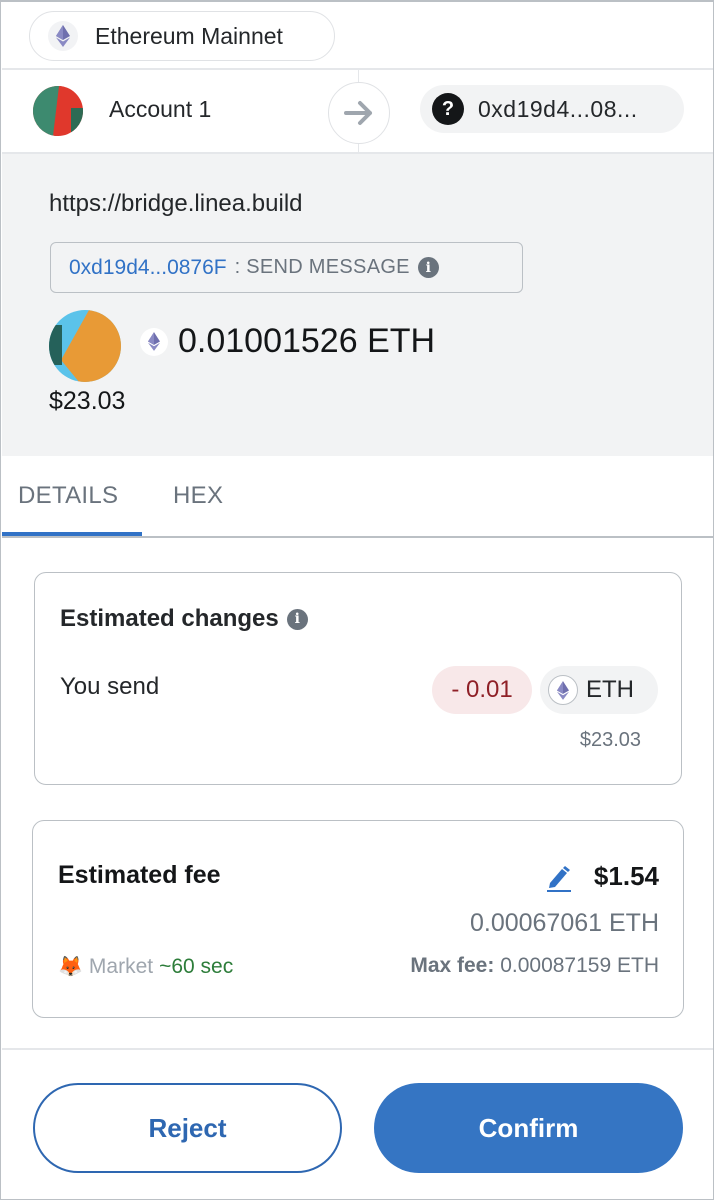 The width and height of the screenshot is (714, 1200). What do you see at coordinates (579, 965) in the screenshot?
I see `max-fee-value: 0.00087159 ETH` at bounding box center [579, 965].